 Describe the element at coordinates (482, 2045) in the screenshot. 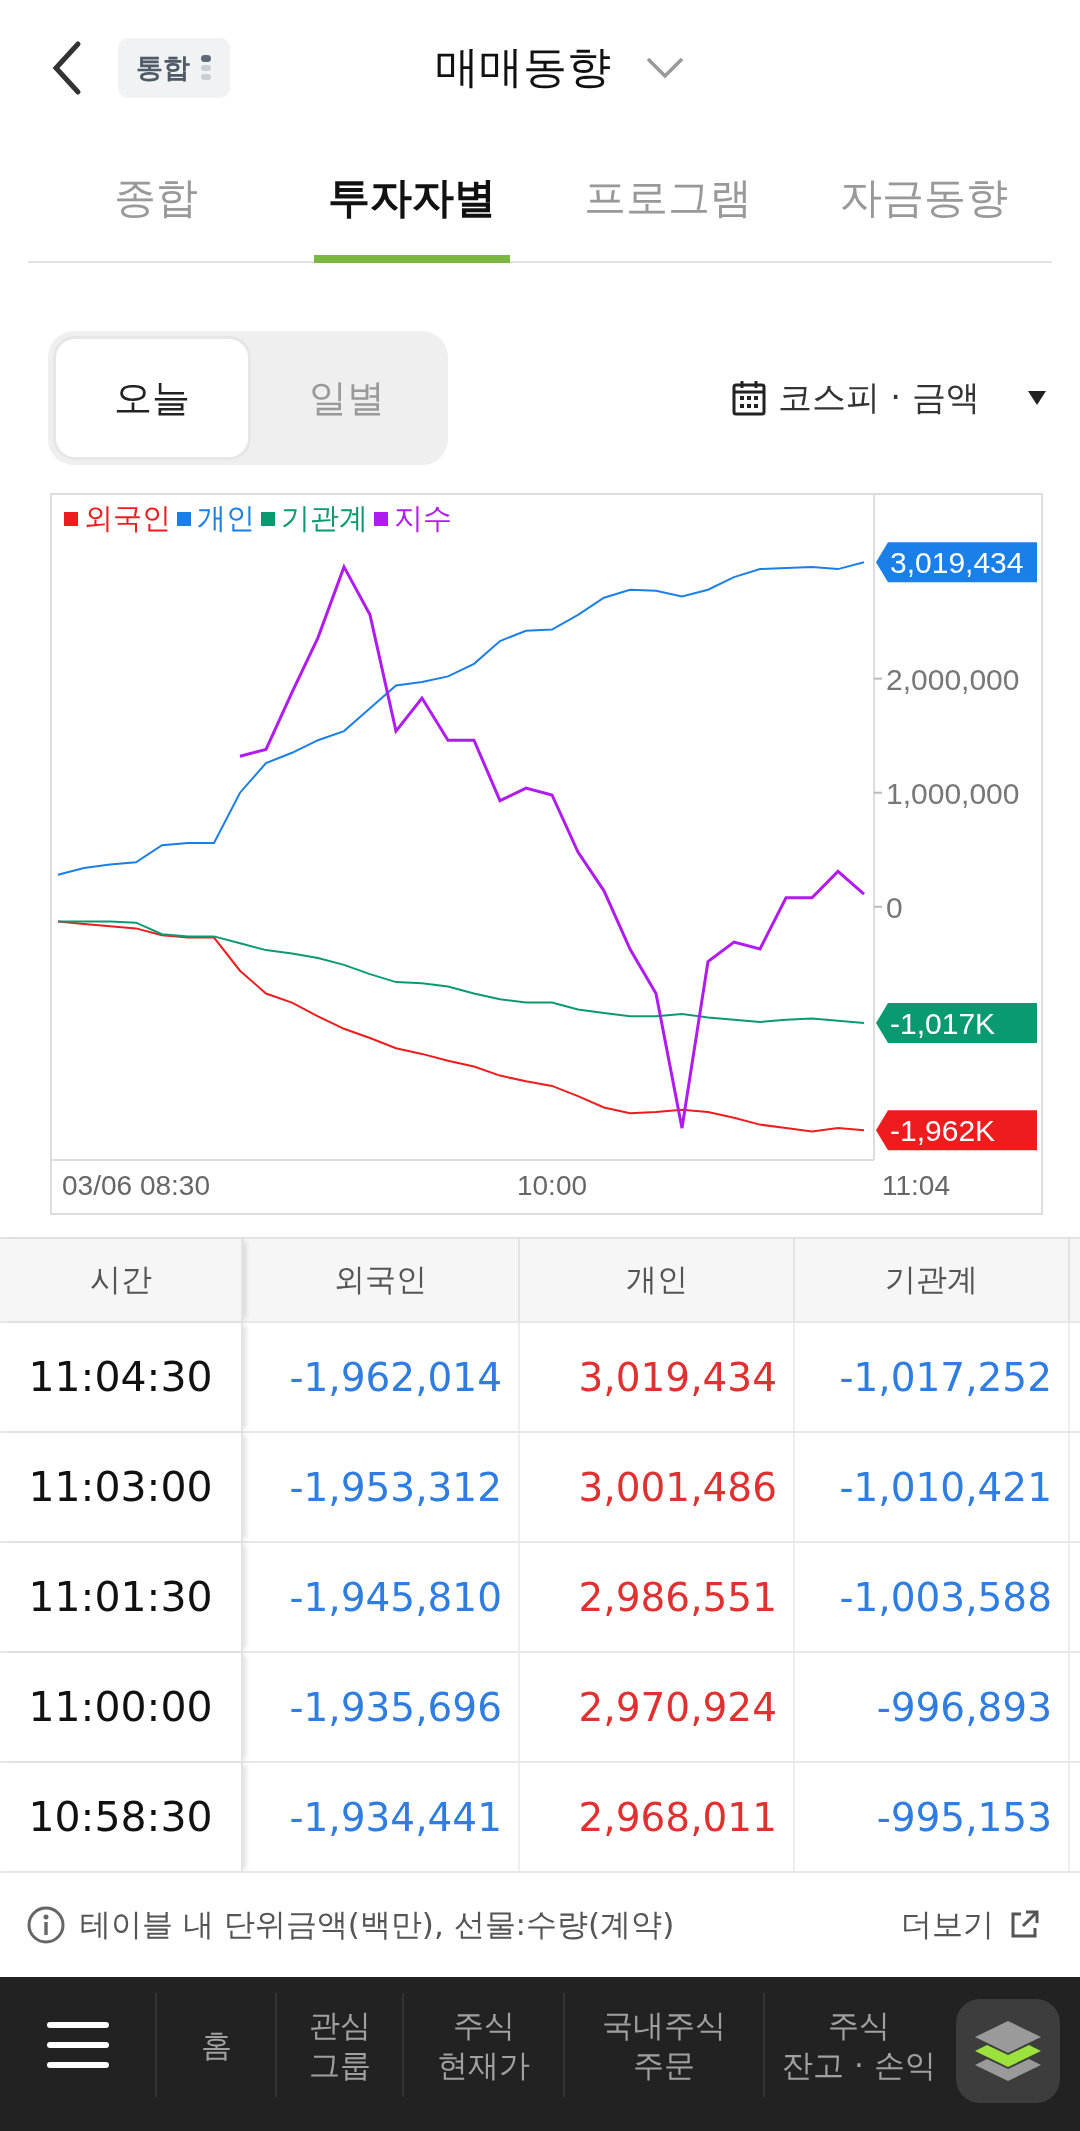

I see `nav-item: 주식 현재가` at that location.